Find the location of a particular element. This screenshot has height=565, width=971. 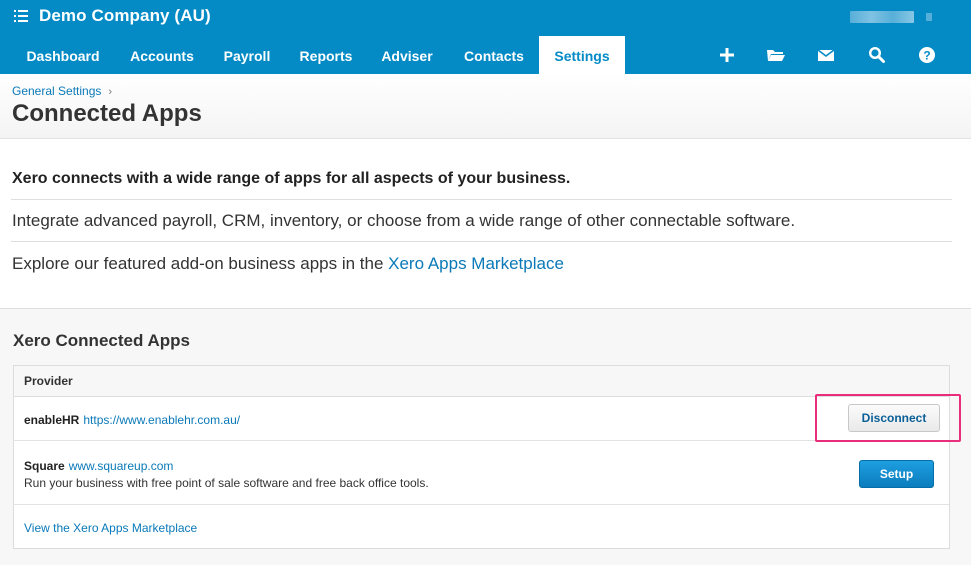

disconnect-button: Disconnect is located at coordinates (894, 418).